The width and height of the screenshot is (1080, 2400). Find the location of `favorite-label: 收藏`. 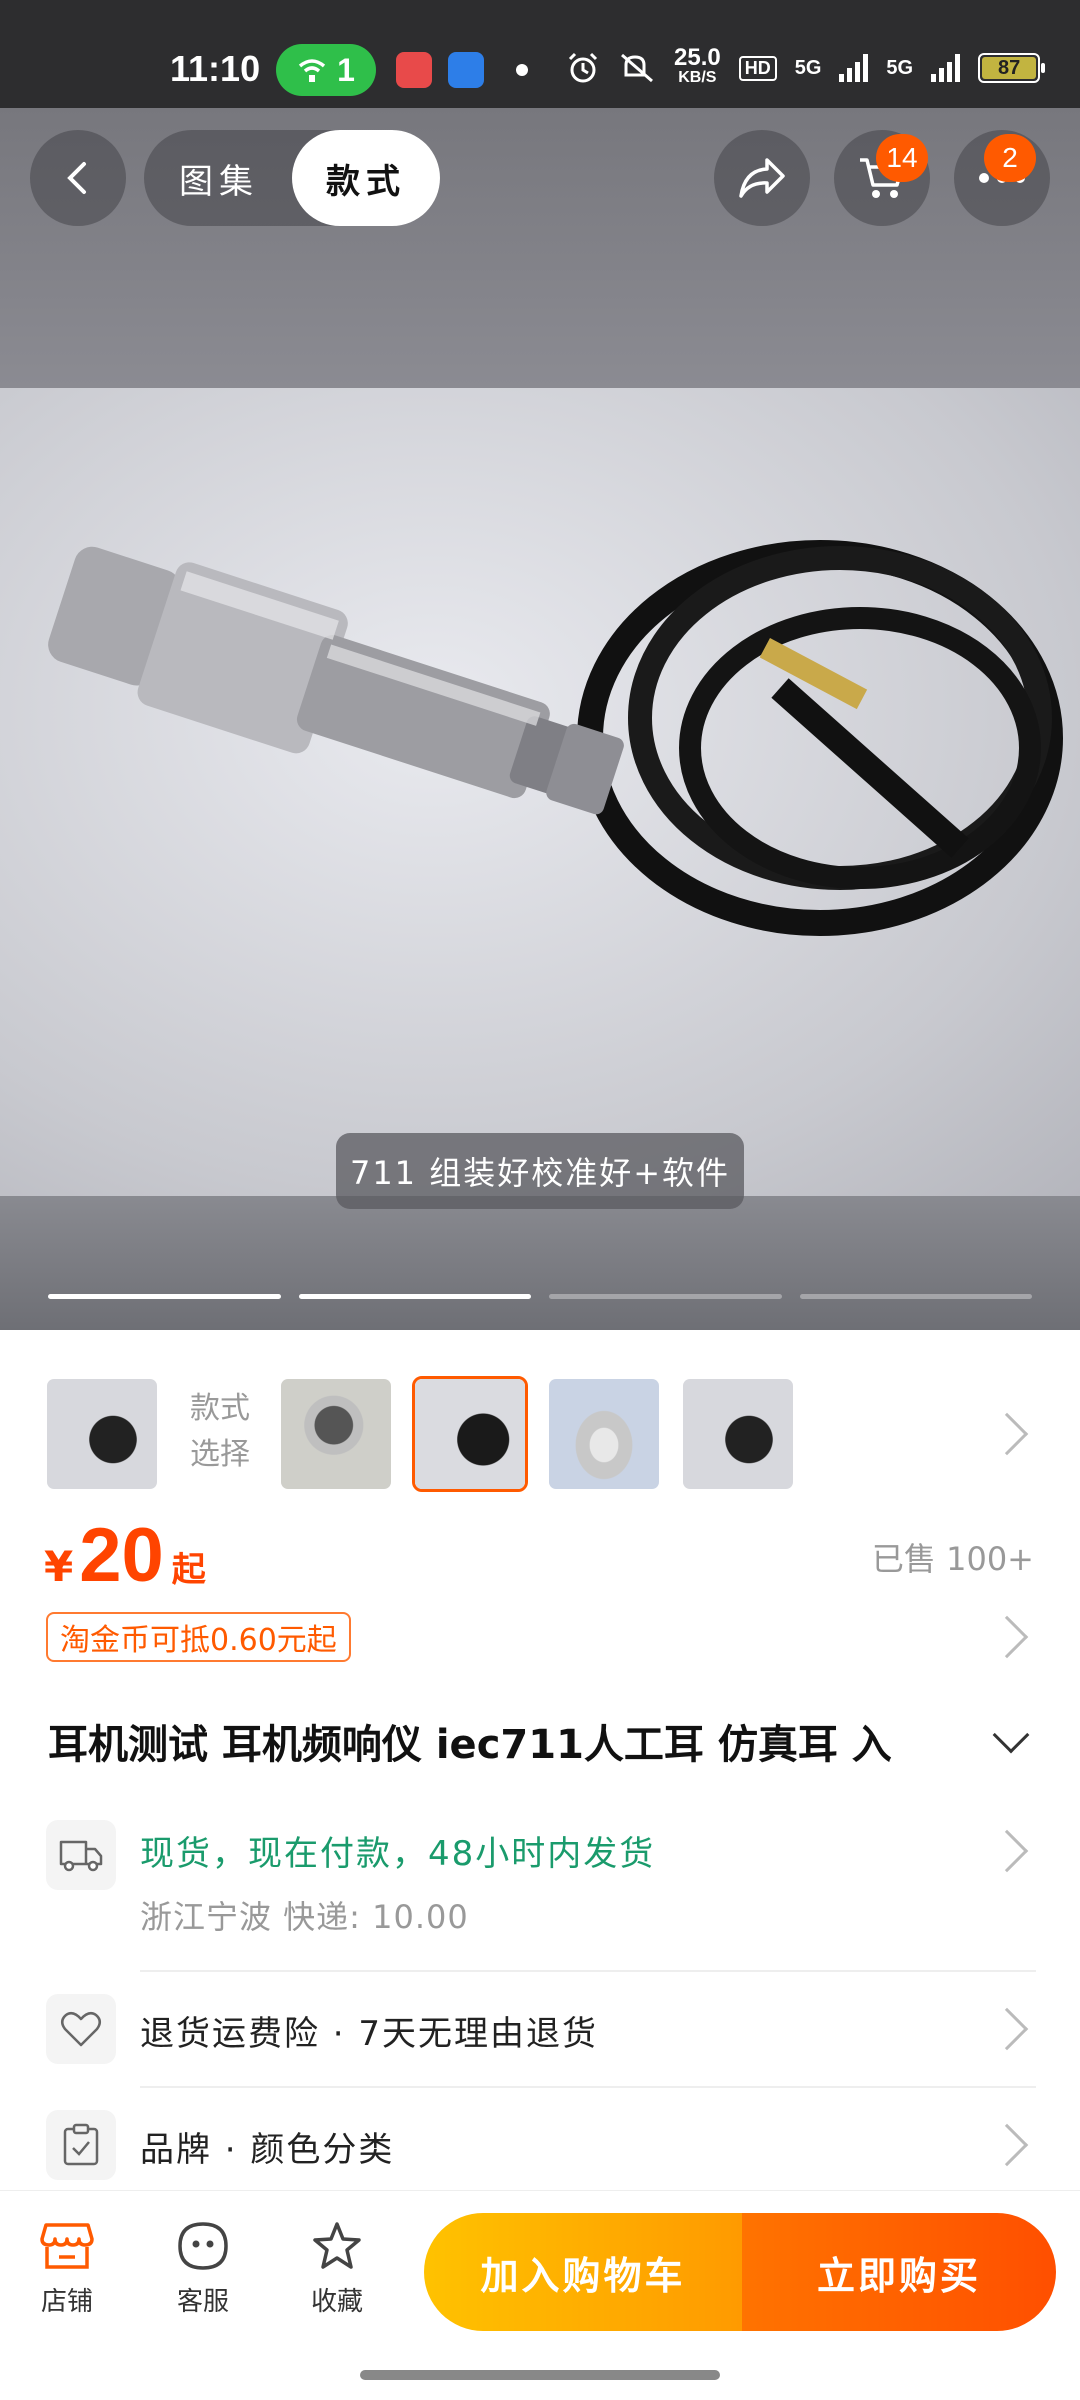

favorite-label: 收藏 is located at coordinates (336, 2302).